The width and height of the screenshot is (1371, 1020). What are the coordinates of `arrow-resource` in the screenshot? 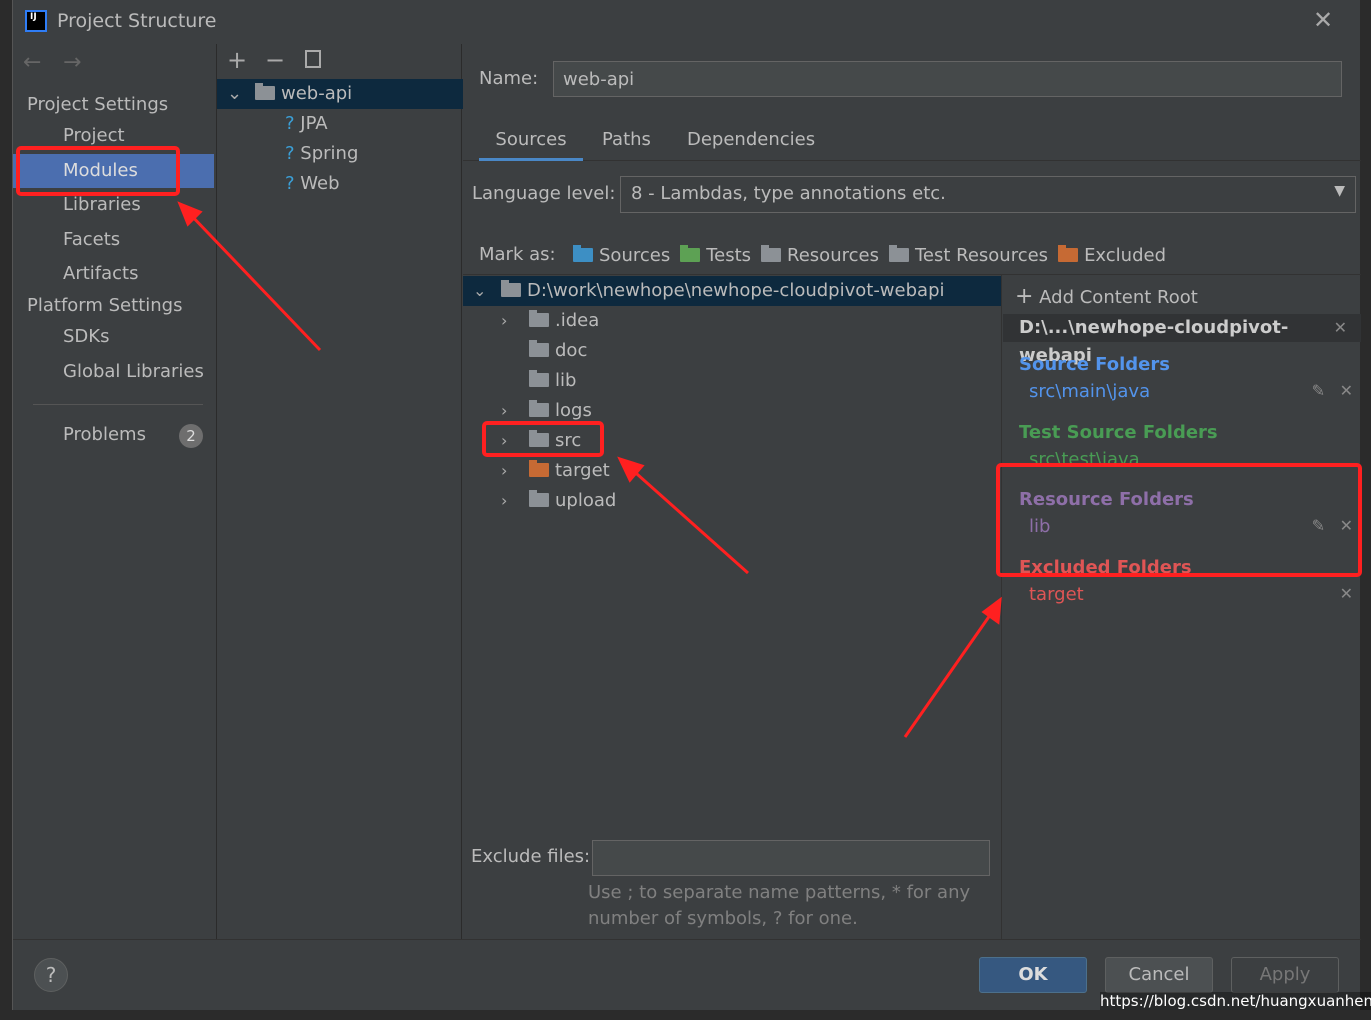 It's located at (950, 672).